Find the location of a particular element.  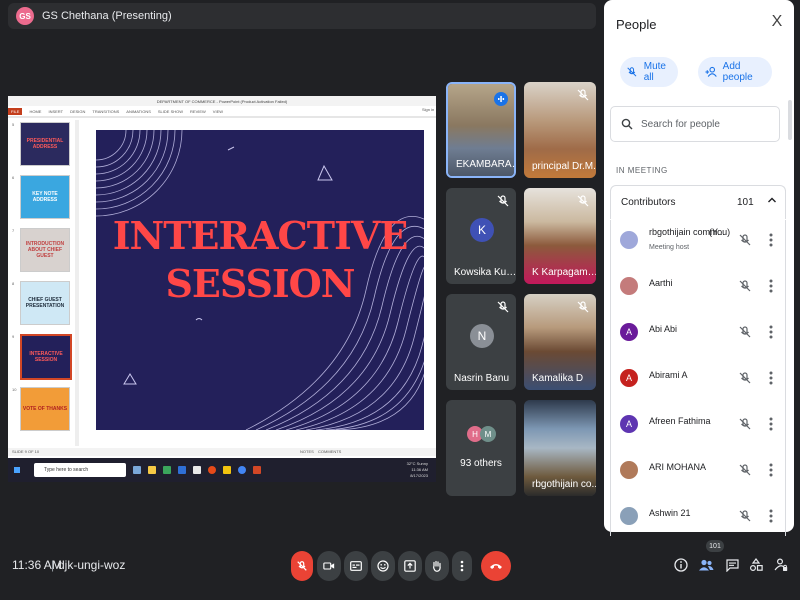

captions-button is located at coordinates (356, 566).